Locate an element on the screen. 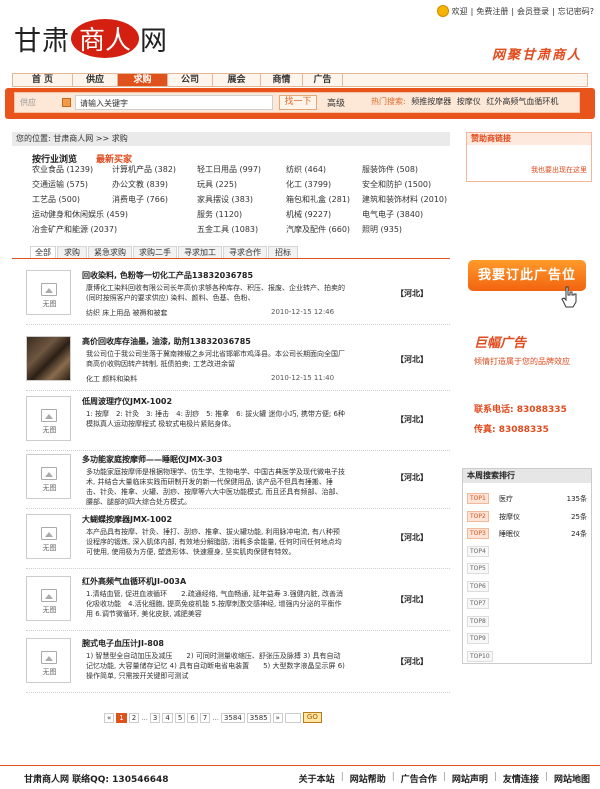 The width and height of the screenshot is (600, 789). pager-page: 3 is located at coordinates (155, 717).